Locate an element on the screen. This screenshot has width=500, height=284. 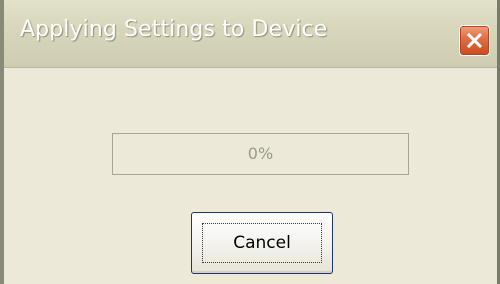
cancel-button: Cancel is located at coordinates (262, 243).